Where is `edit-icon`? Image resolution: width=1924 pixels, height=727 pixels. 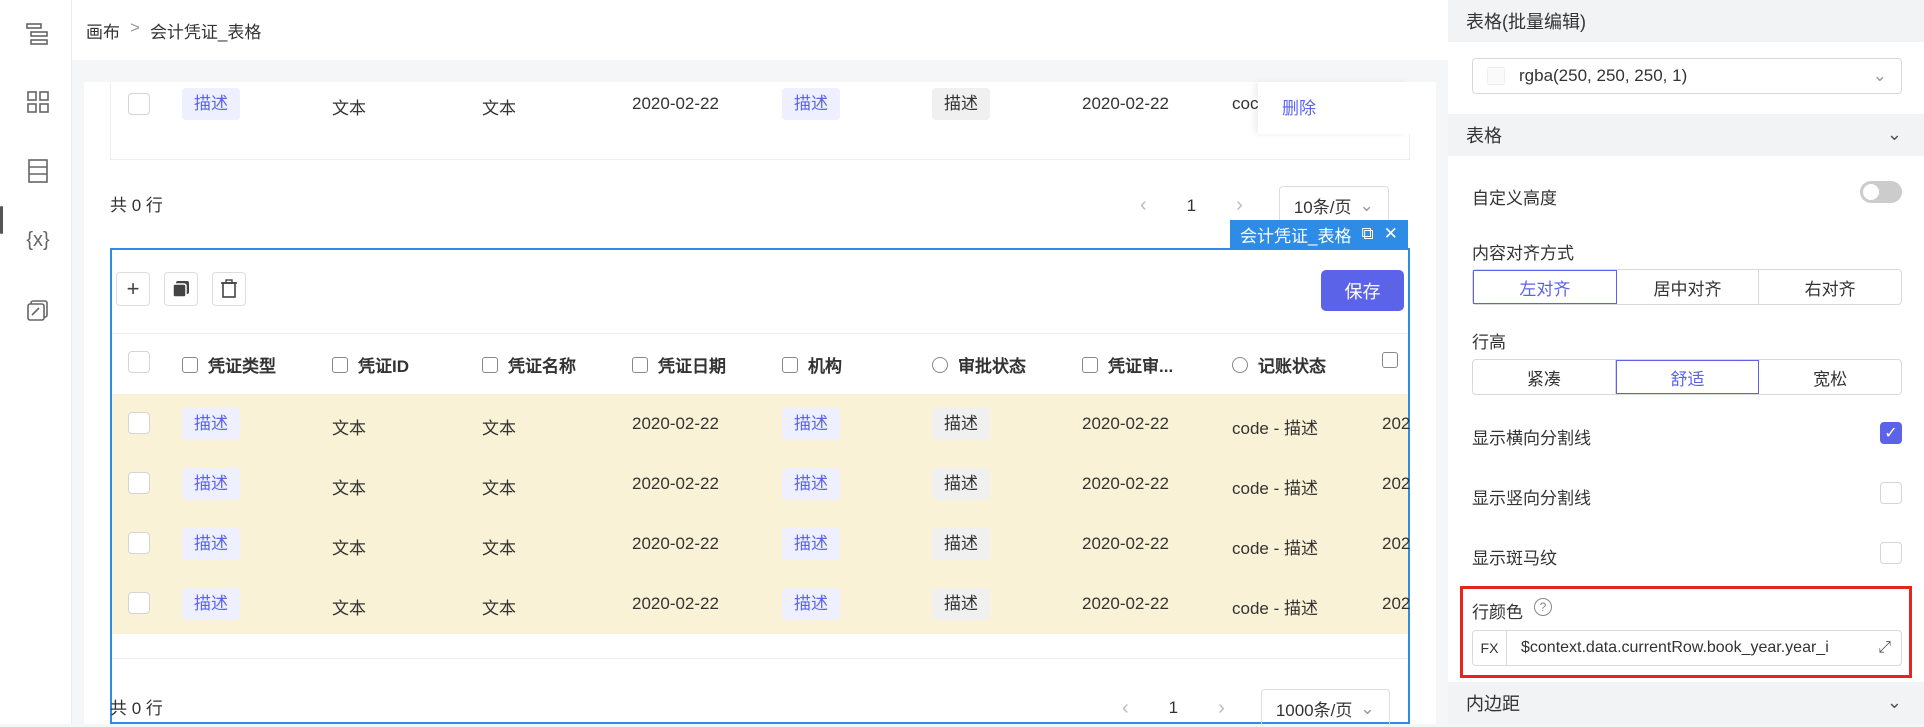 edit-icon is located at coordinates (38, 310).